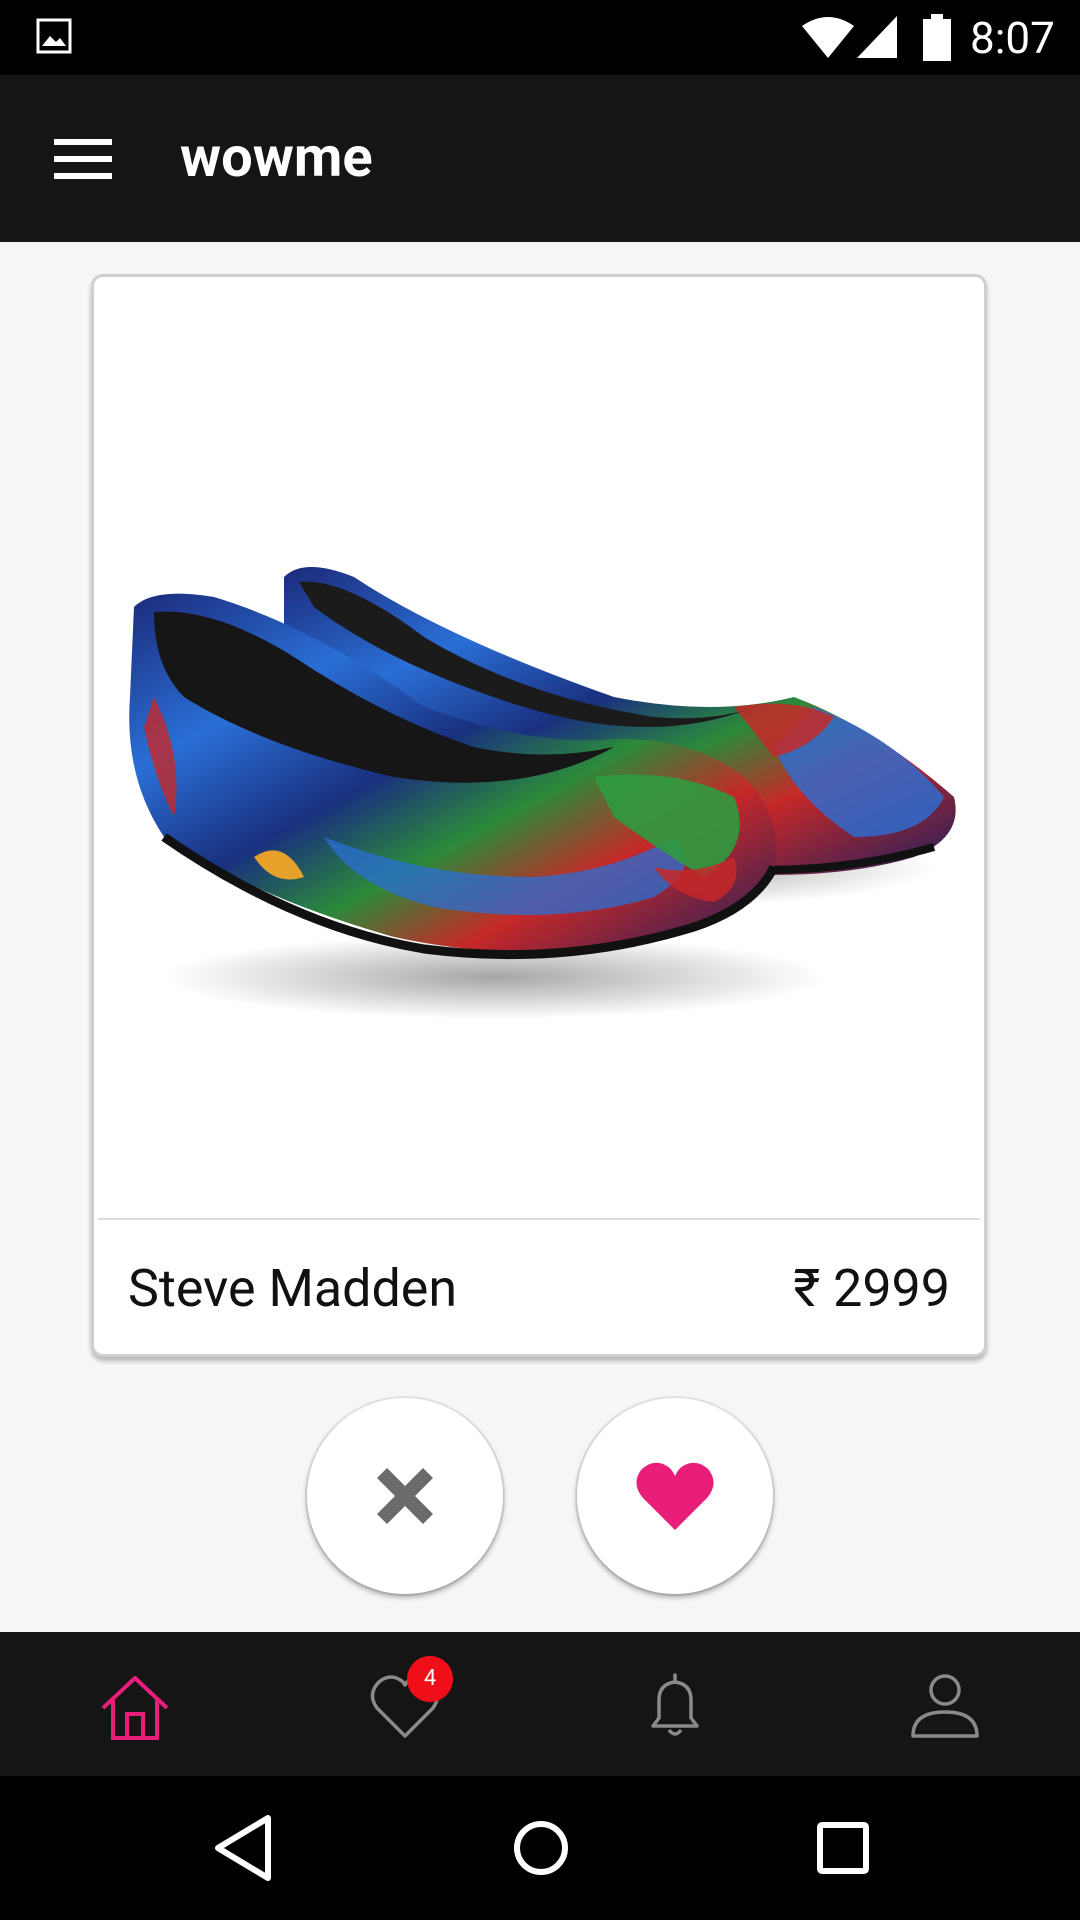 The height and width of the screenshot is (1920, 1080). I want to click on like-button, so click(675, 1496).